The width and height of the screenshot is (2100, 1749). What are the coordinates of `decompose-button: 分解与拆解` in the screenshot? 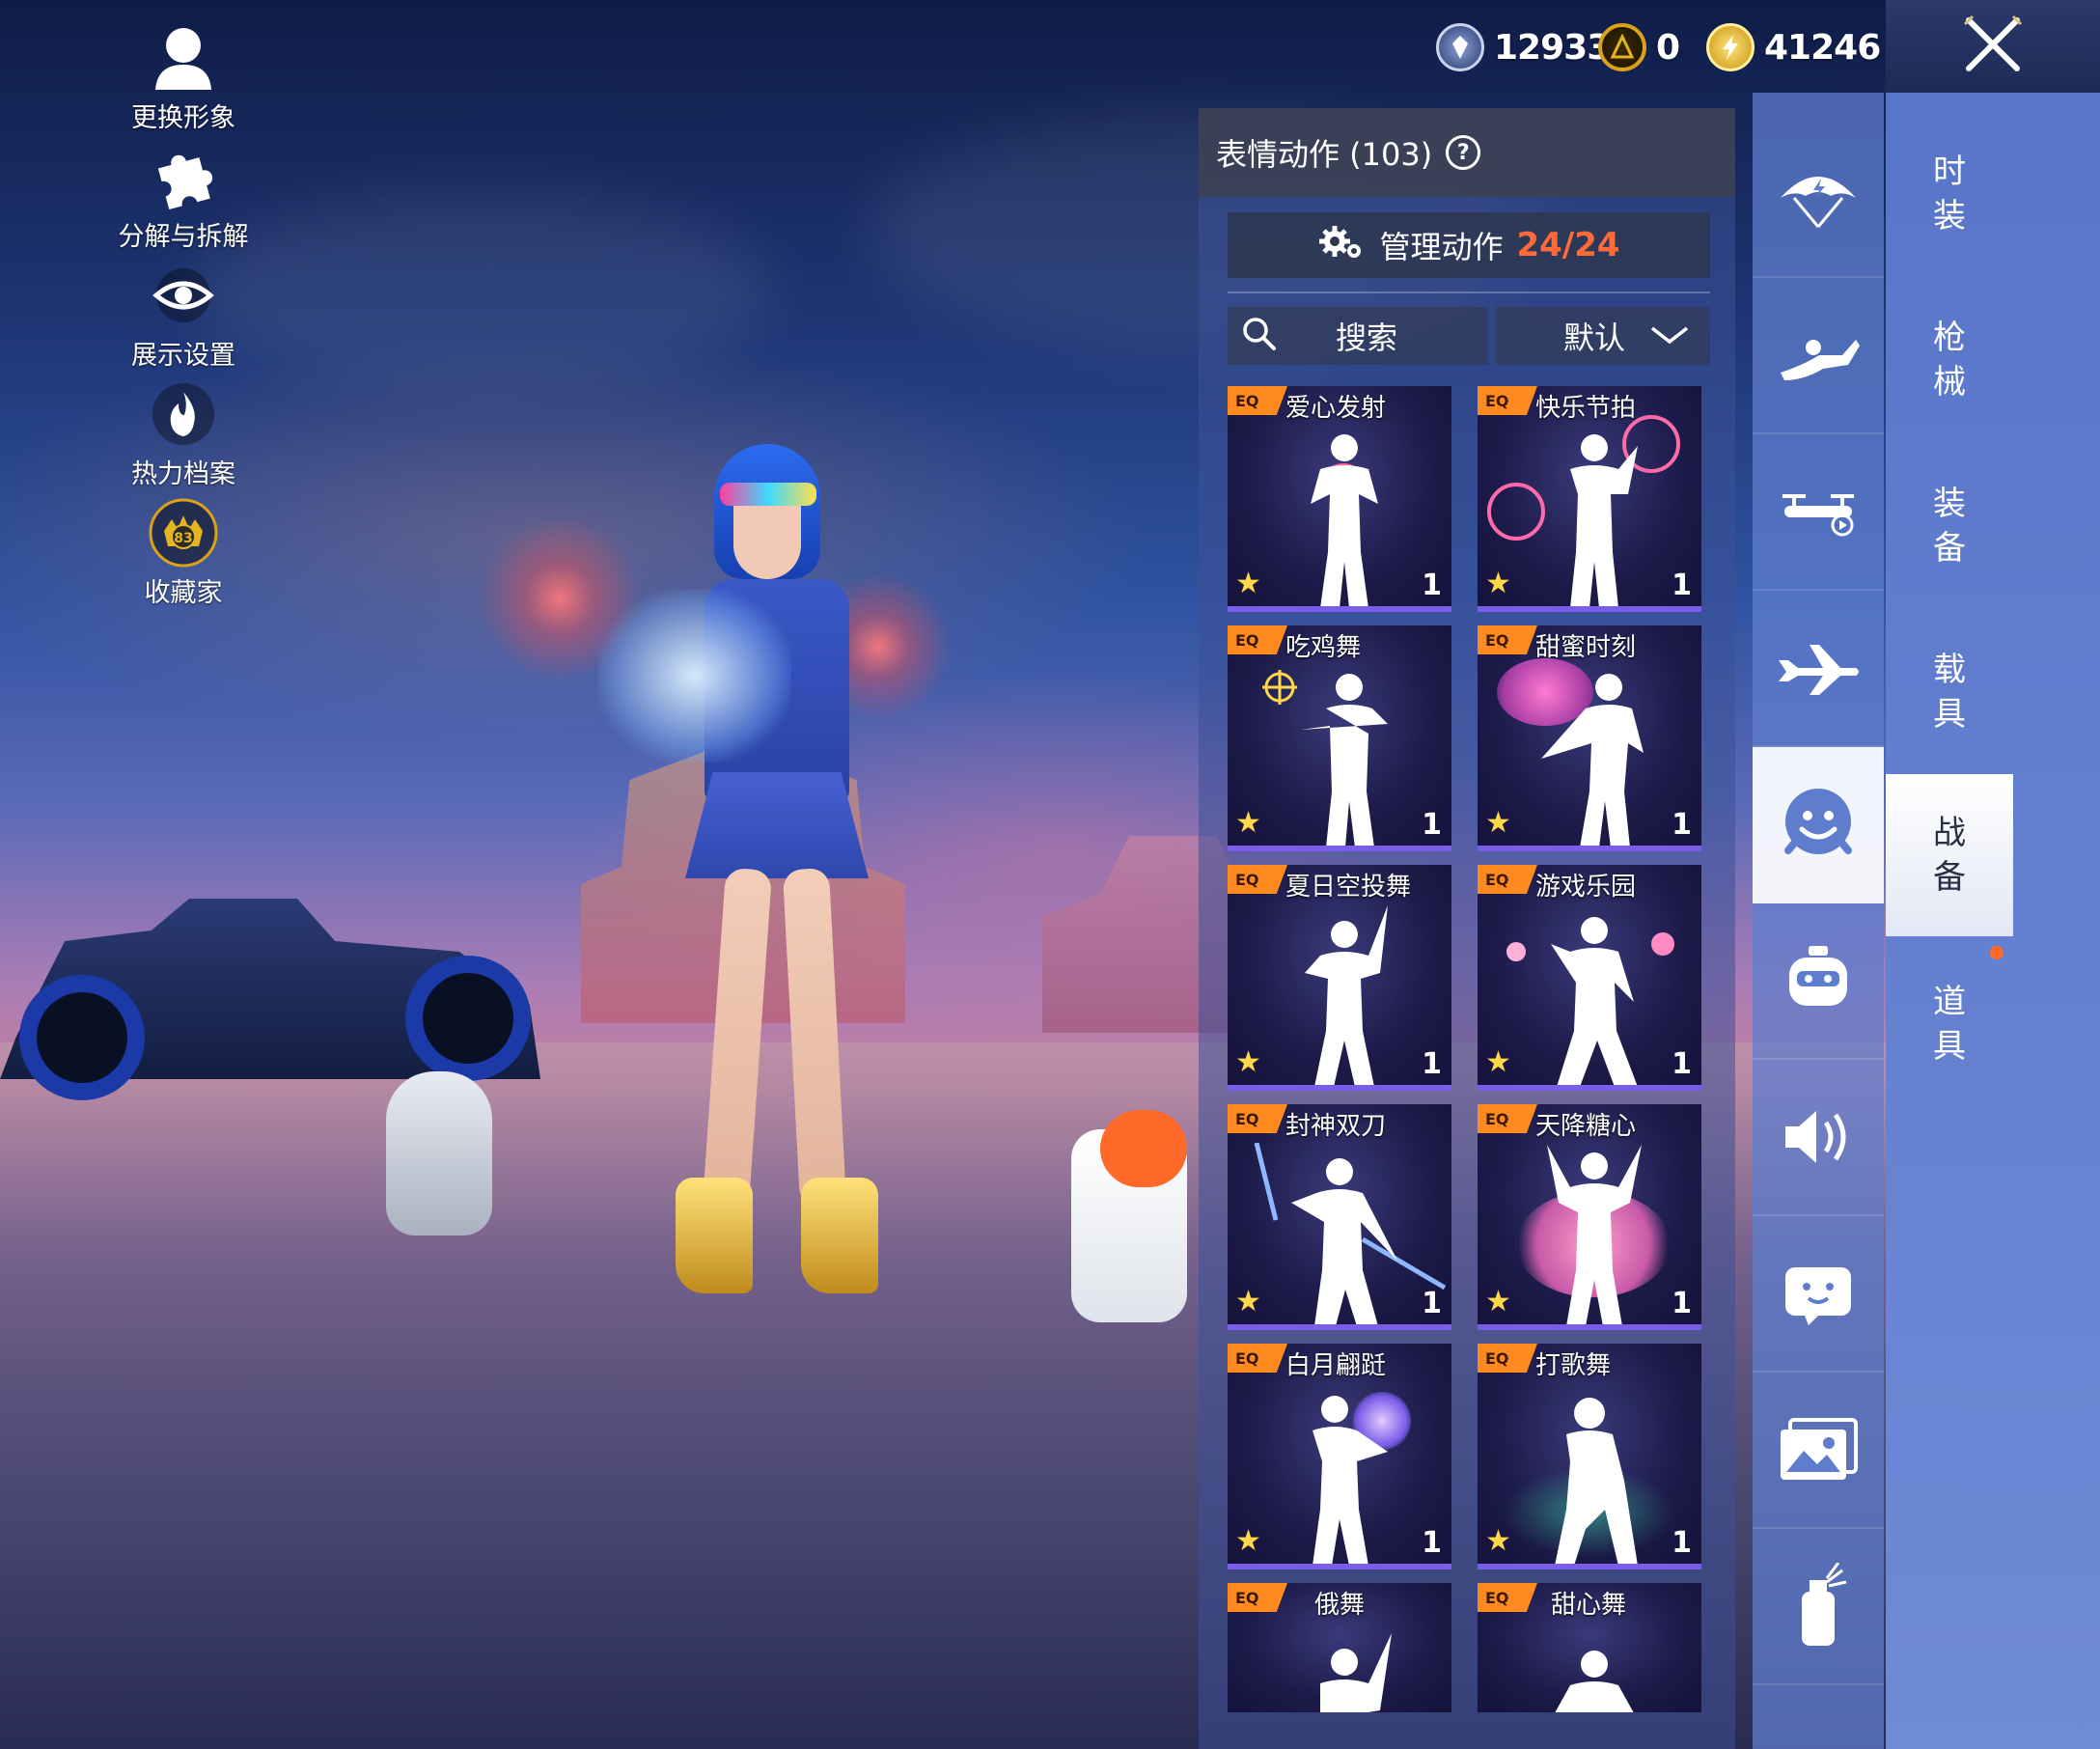 It's located at (183, 197).